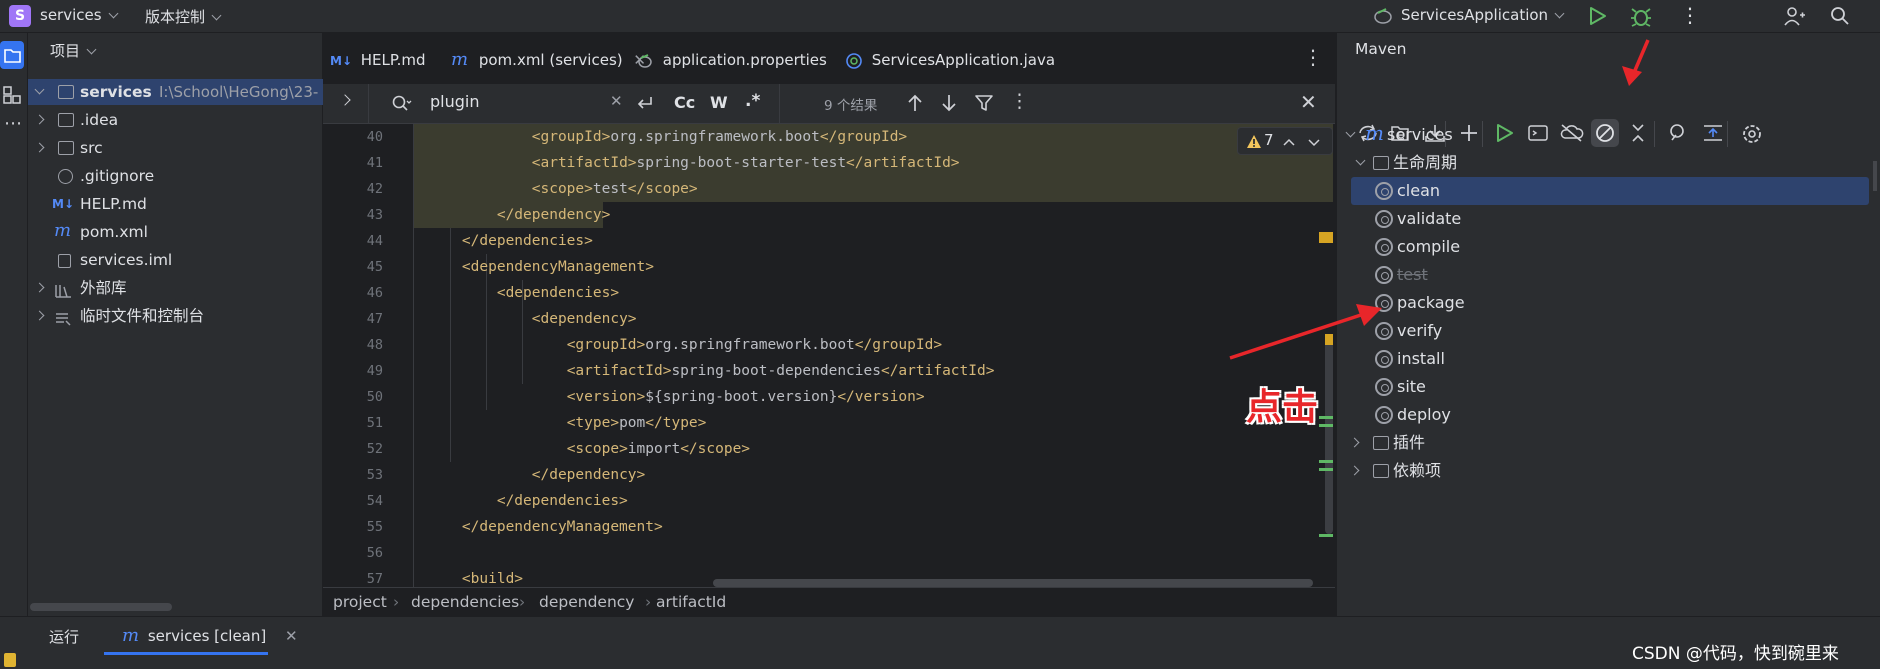 This screenshot has width=1880, height=669. Describe the element at coordinates (175, 260) in the screenshot. I see `tree-item-iml: services.iml` at that location.